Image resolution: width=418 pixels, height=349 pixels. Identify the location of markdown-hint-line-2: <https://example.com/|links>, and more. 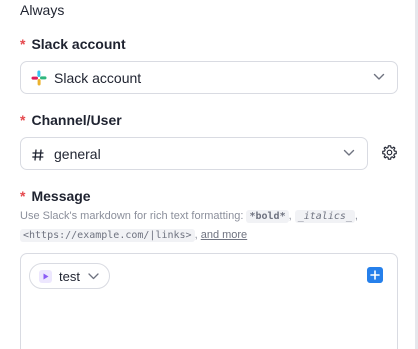
(133, 235).